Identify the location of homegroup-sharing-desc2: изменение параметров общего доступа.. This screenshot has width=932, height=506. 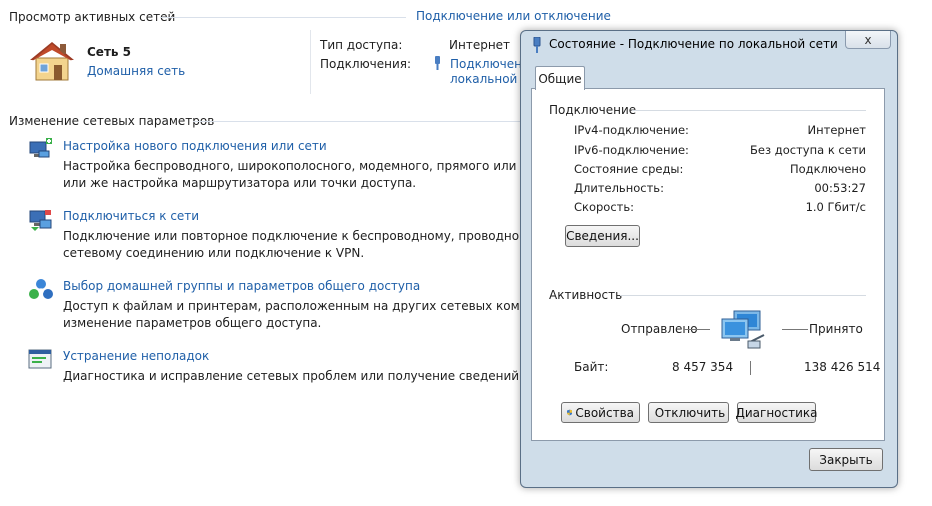
(192, 323).